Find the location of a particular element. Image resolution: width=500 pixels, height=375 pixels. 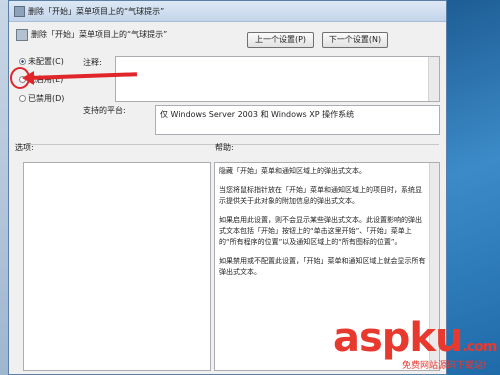

help-paragraph: 如果禁用或不配置此设置，「开始」菜单和通知区域上就会显示所有弹出式文本。 is located at coordinates (322, 266).